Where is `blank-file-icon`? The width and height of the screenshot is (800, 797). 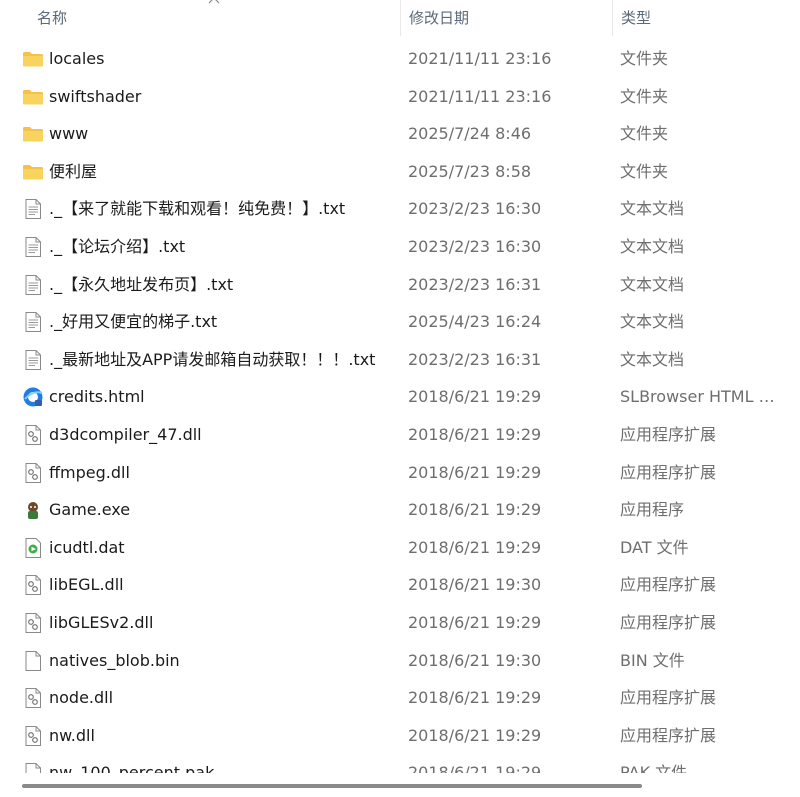
blank-file-icon is located at coordinates (33, 661).